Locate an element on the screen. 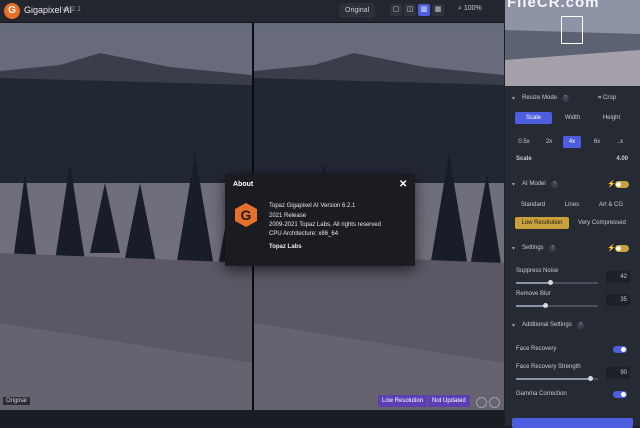 This screenshot has height=428, width=640. crop-label: Crop is located at coordinates (610, 98).